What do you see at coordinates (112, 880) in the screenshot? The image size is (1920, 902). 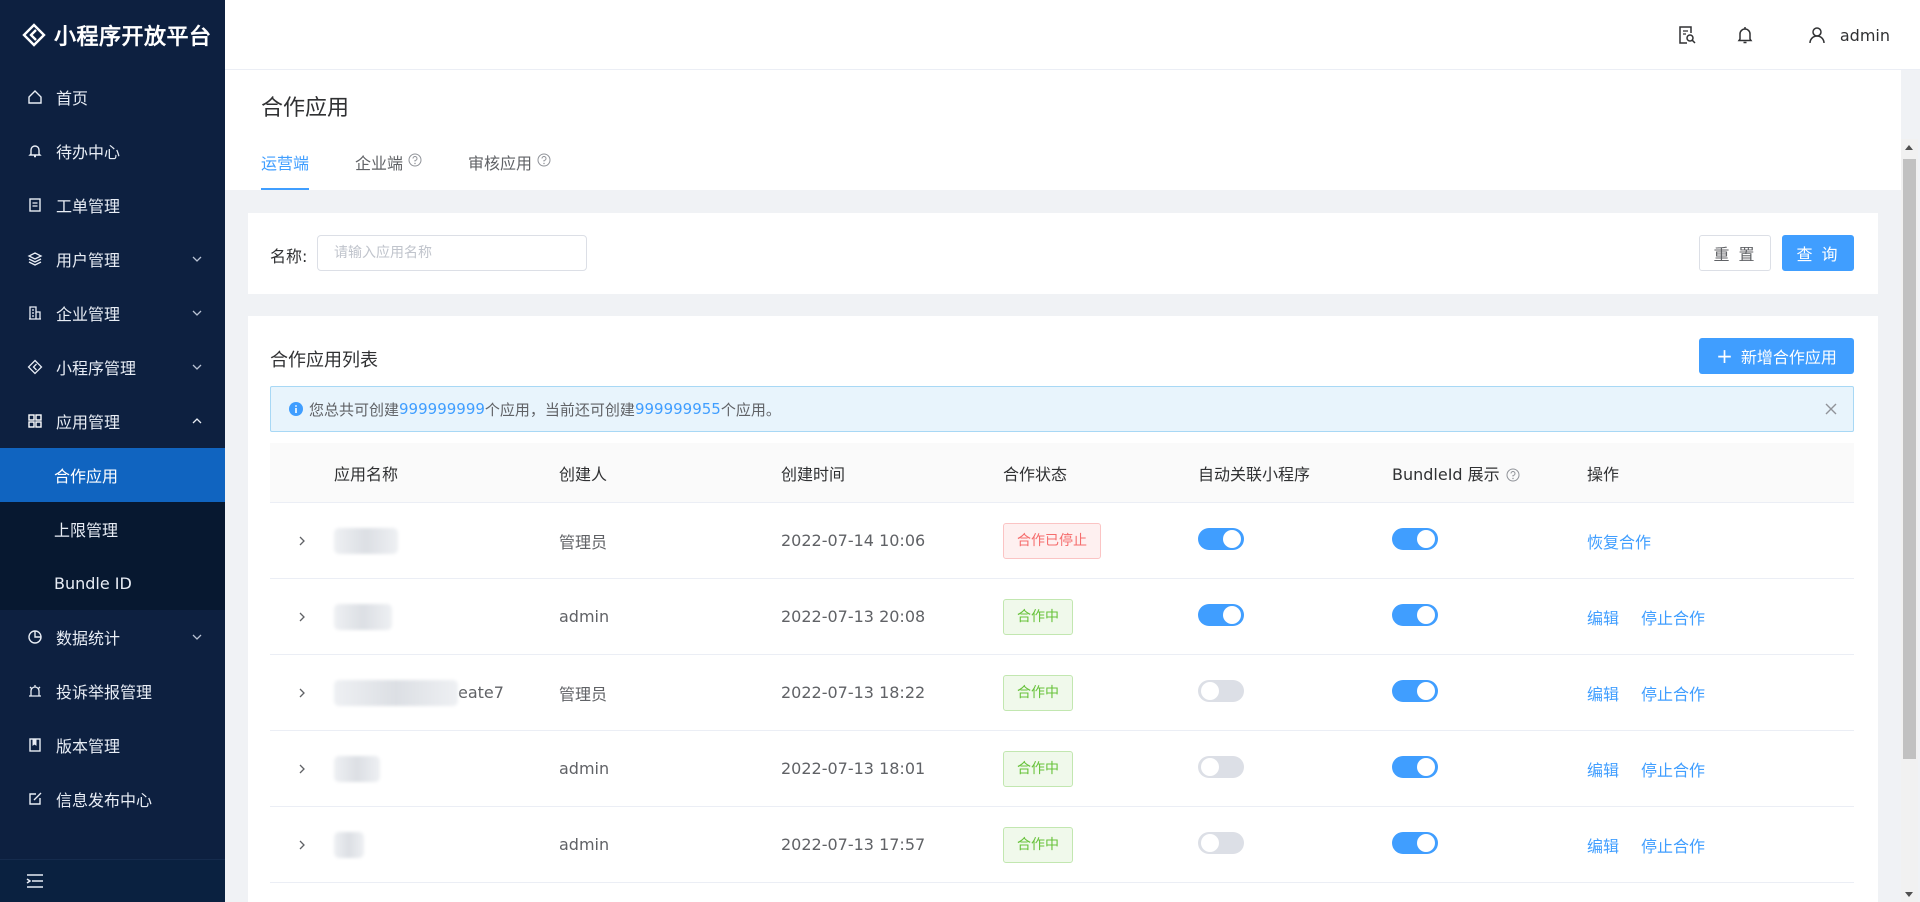 I see `sidebar-collapse-toggle` at bounding box center [112, 880].